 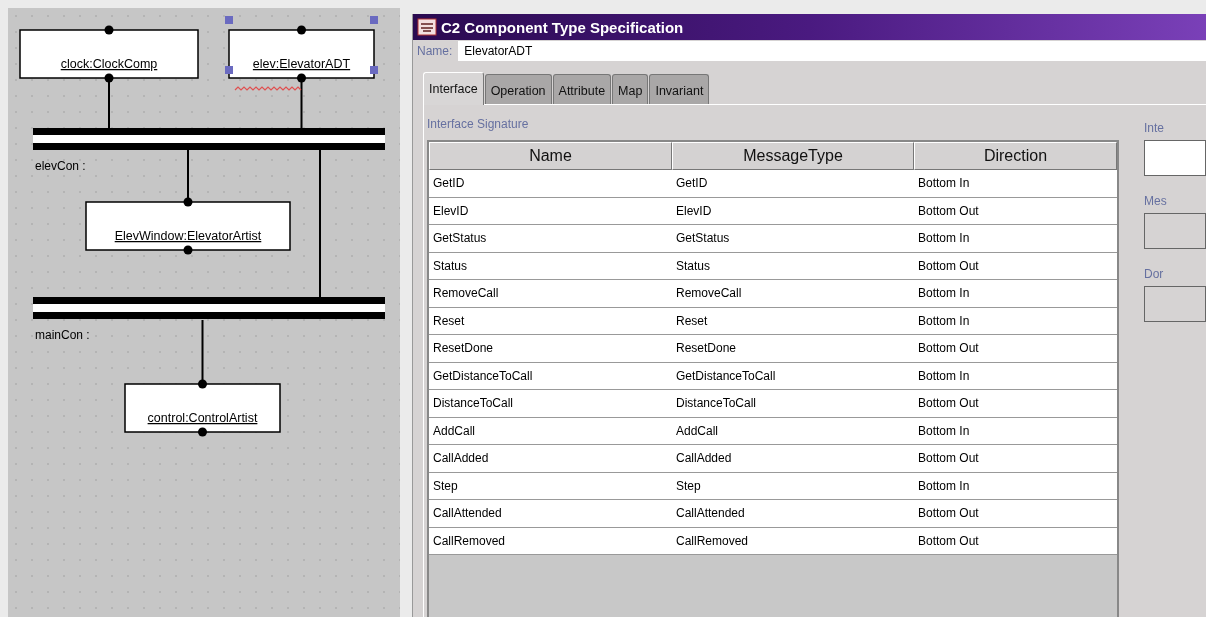 I want to click on column-header: Name, so click(x=550, y=156).